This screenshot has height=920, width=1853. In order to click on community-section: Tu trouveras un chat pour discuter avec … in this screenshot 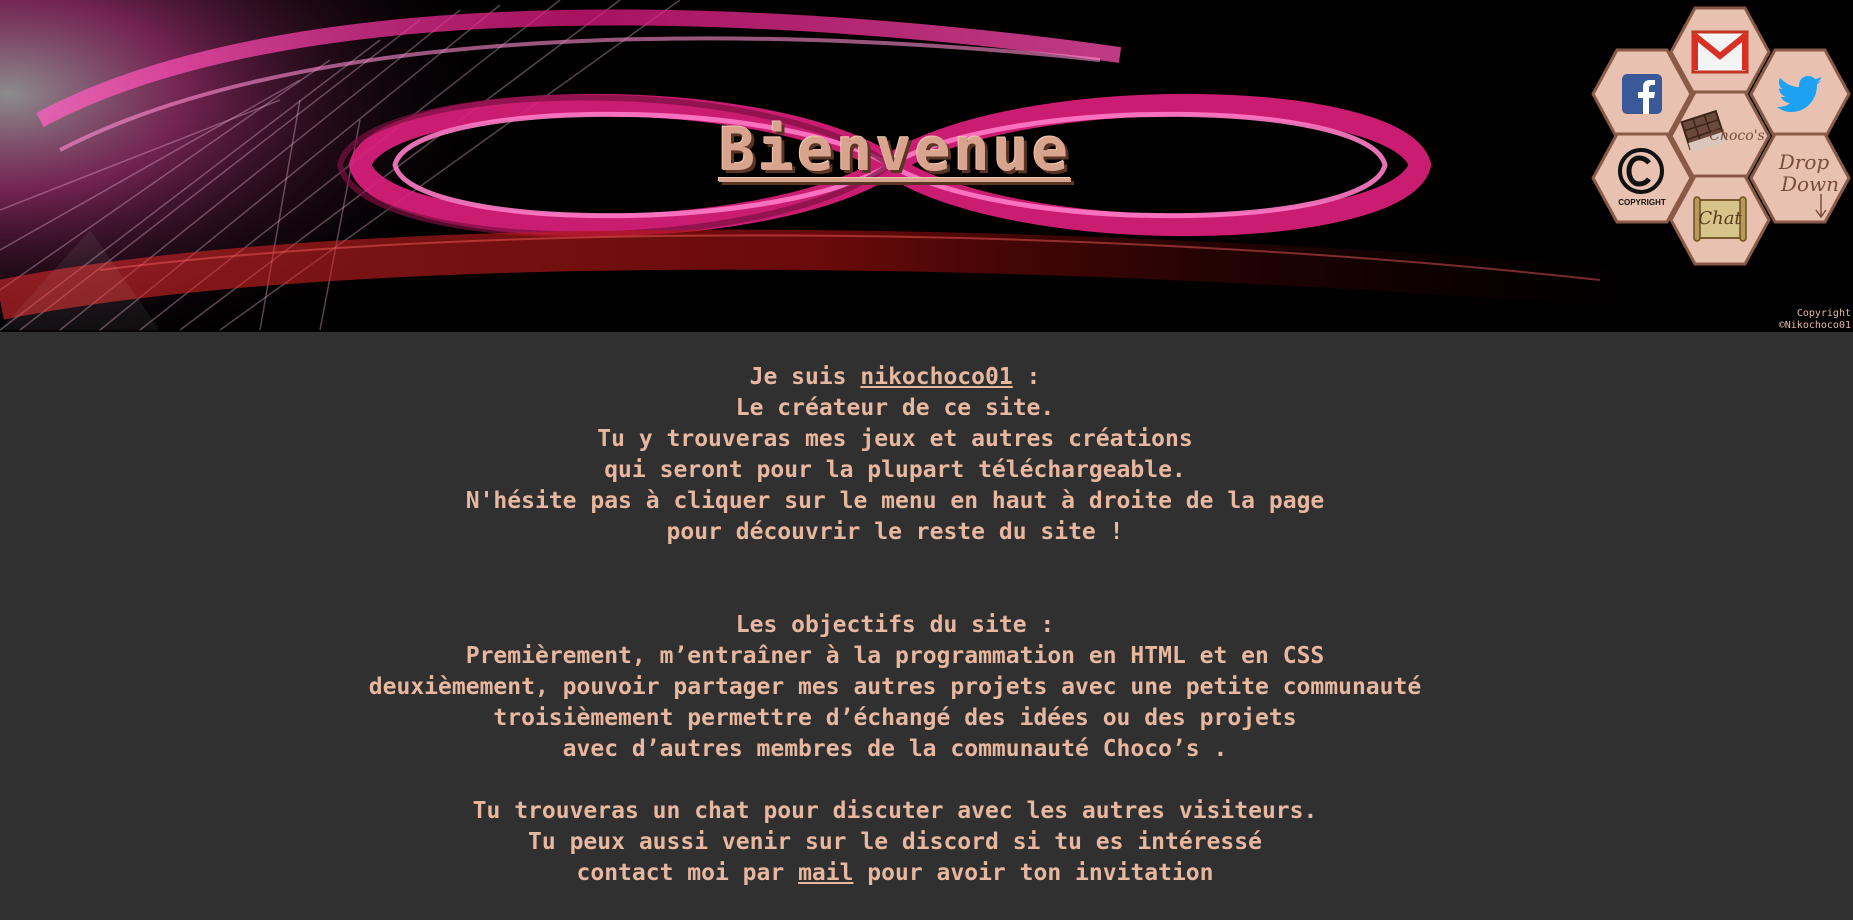, I will do `click(895, 827)`.